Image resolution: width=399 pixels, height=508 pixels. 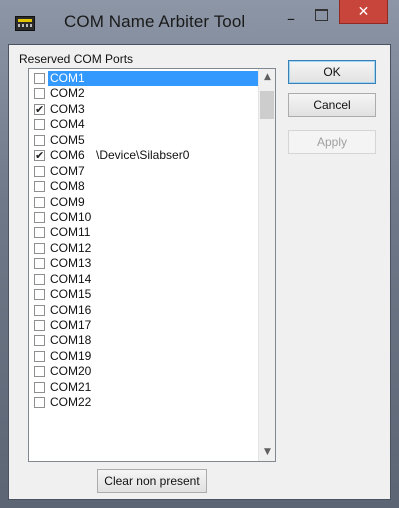 What do you see at coordinates (144, 356) in the screenshot?
I see `port-list-item: COM19` at bounding box center [144, 356].